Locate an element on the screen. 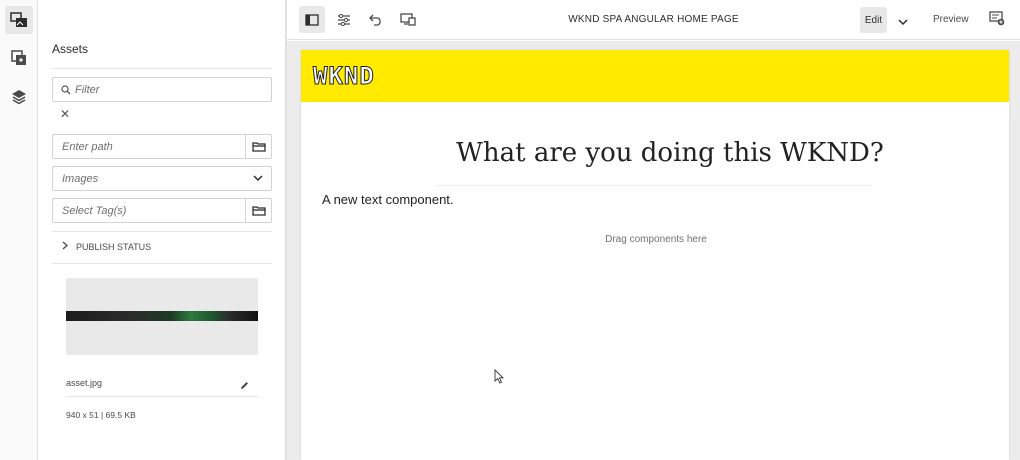 The height and width of the screenshot is (460, 1020). tags-field: Select Tag(s) is located at coordinates (162, 210).